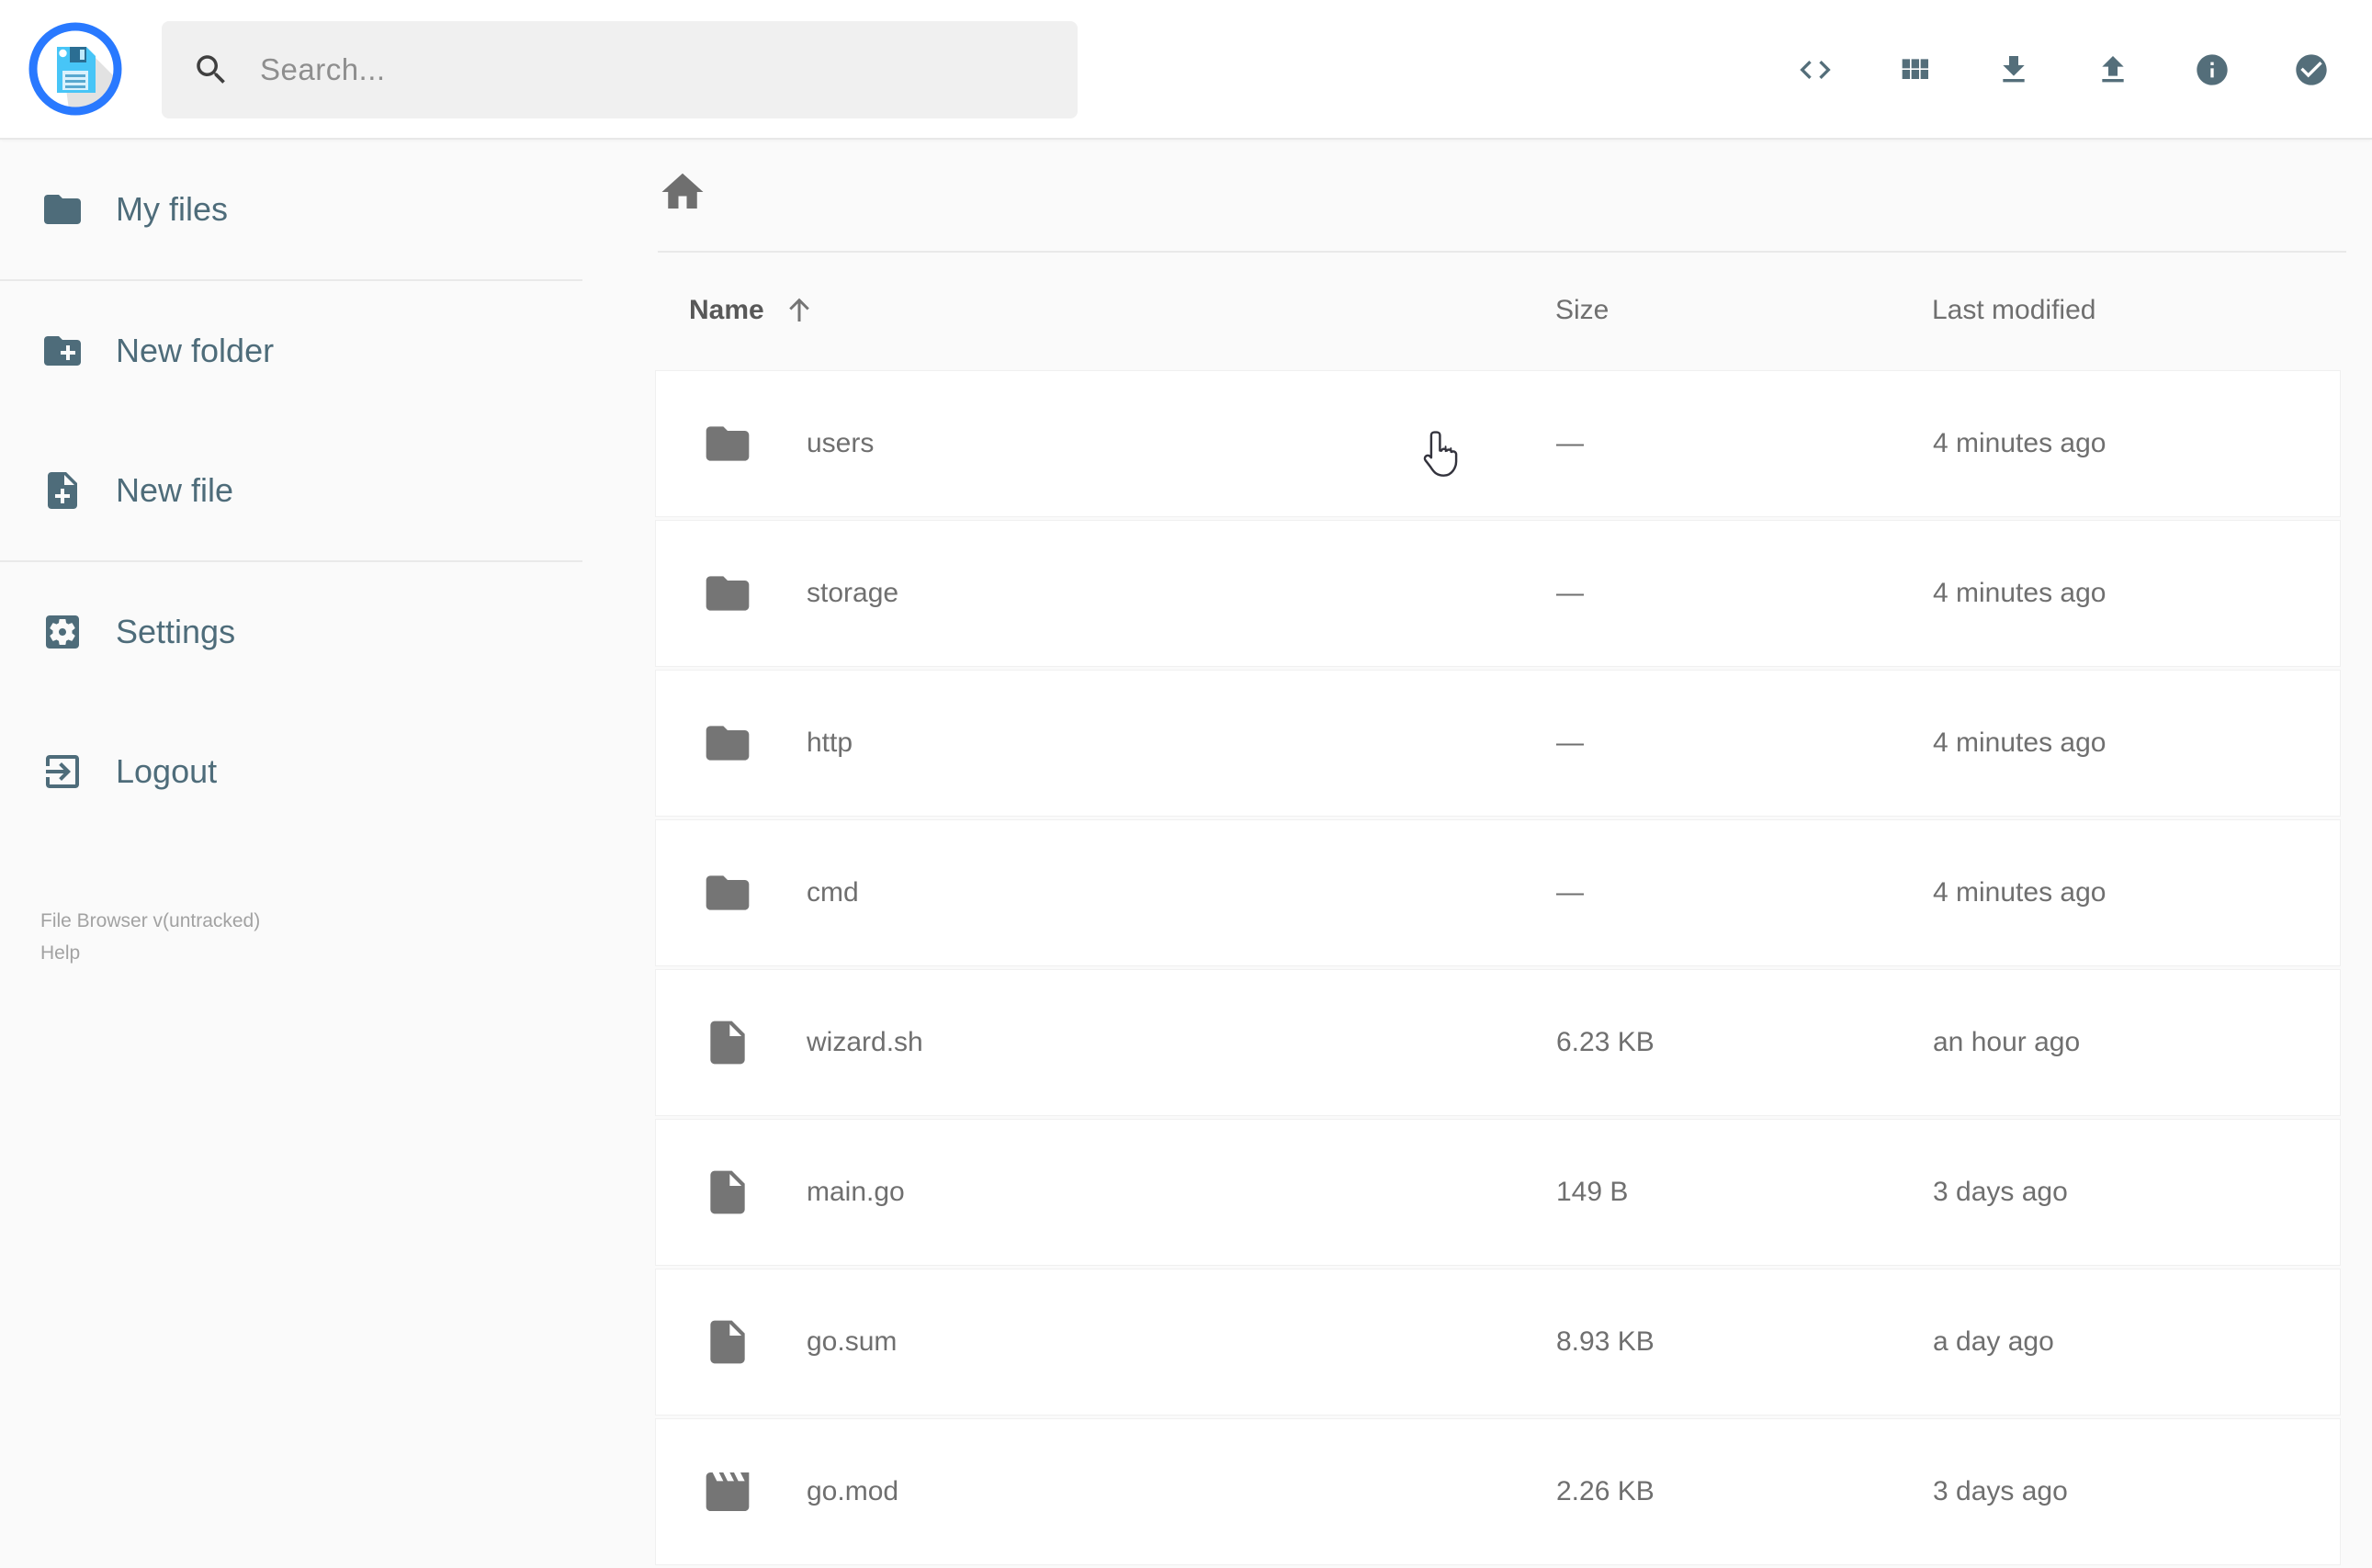 This screenshot has height=1568, width=2372. What do you see at coordinates (1498, 893) in the screenshot?
I see `file-row: cmd — 4 minutes ago` at bounding box center [1498, 893].